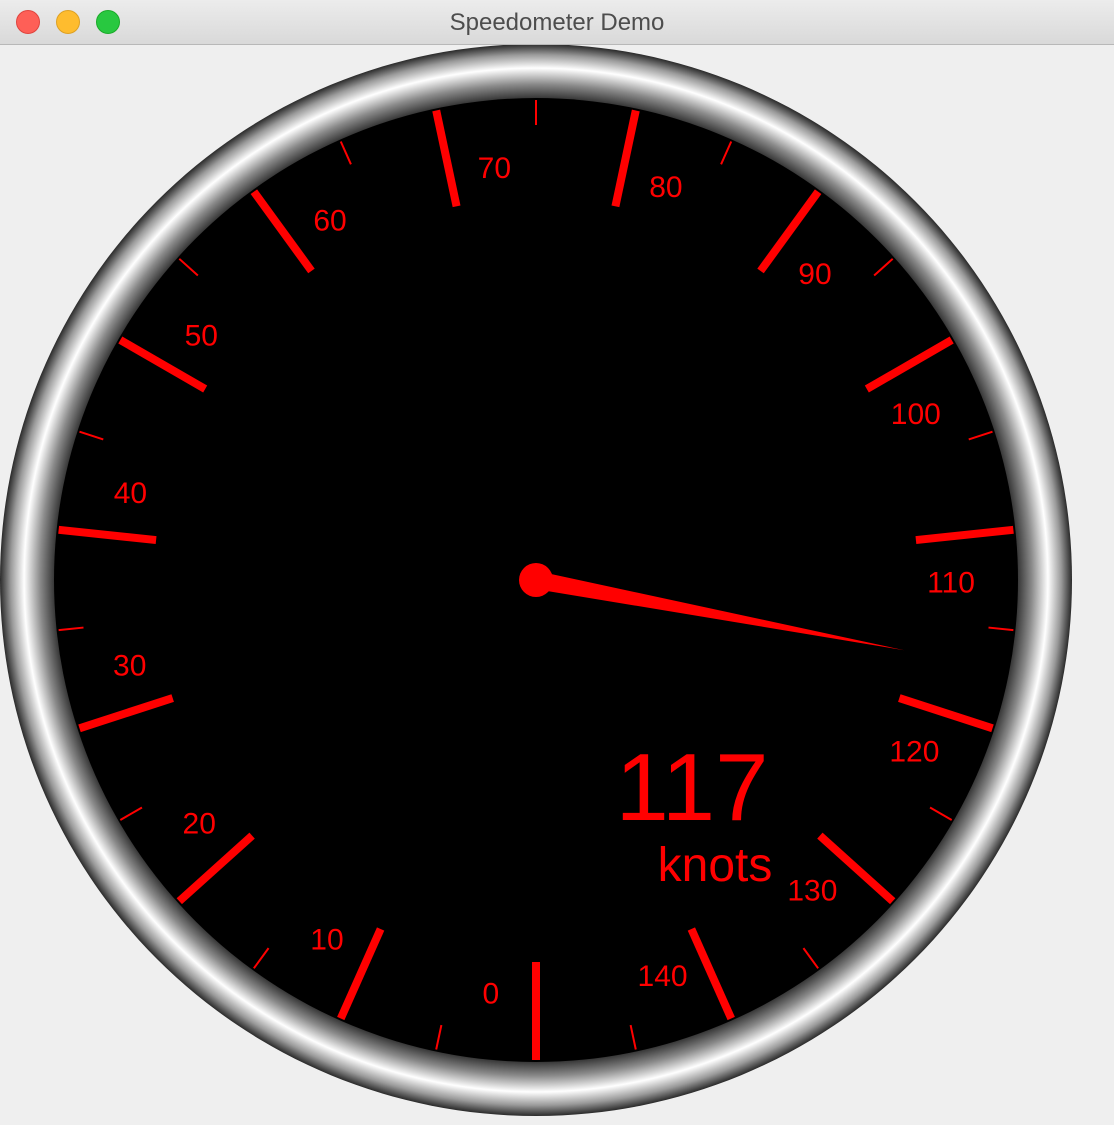 The height and width of the screenshot is (1125, 1114). Describe the element at coordinates (812, 891) in the screenshot. I see `tick-label: 130` at that location.